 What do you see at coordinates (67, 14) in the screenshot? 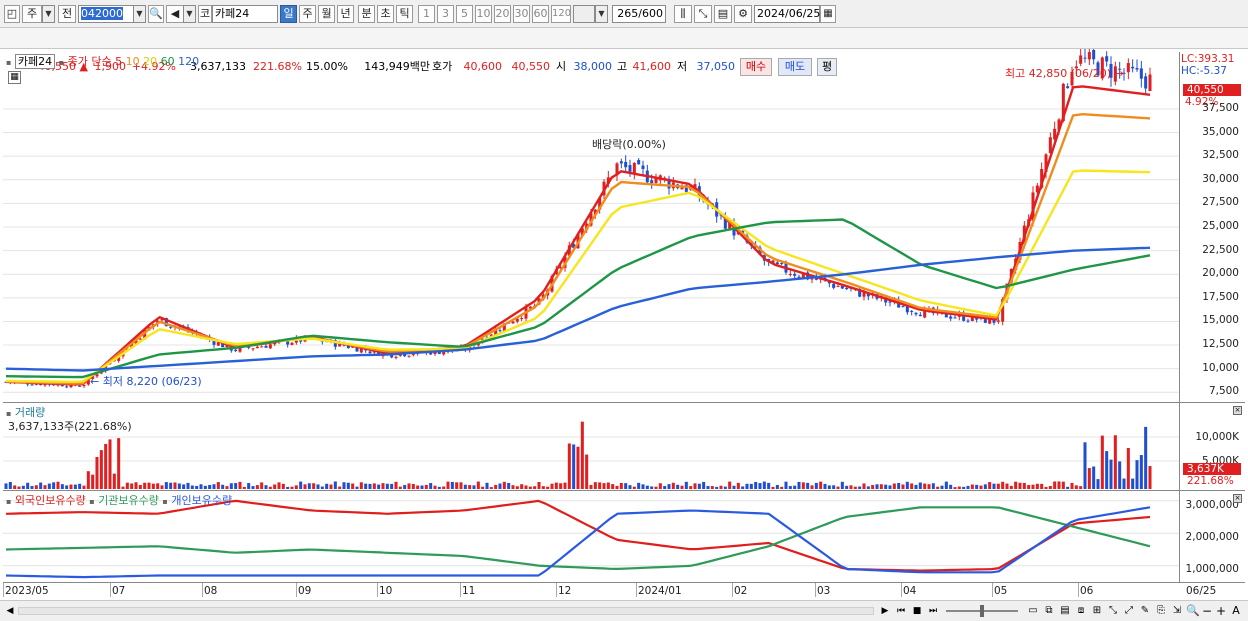
I see `prev-button: 전` at bounding box center [67, 14].